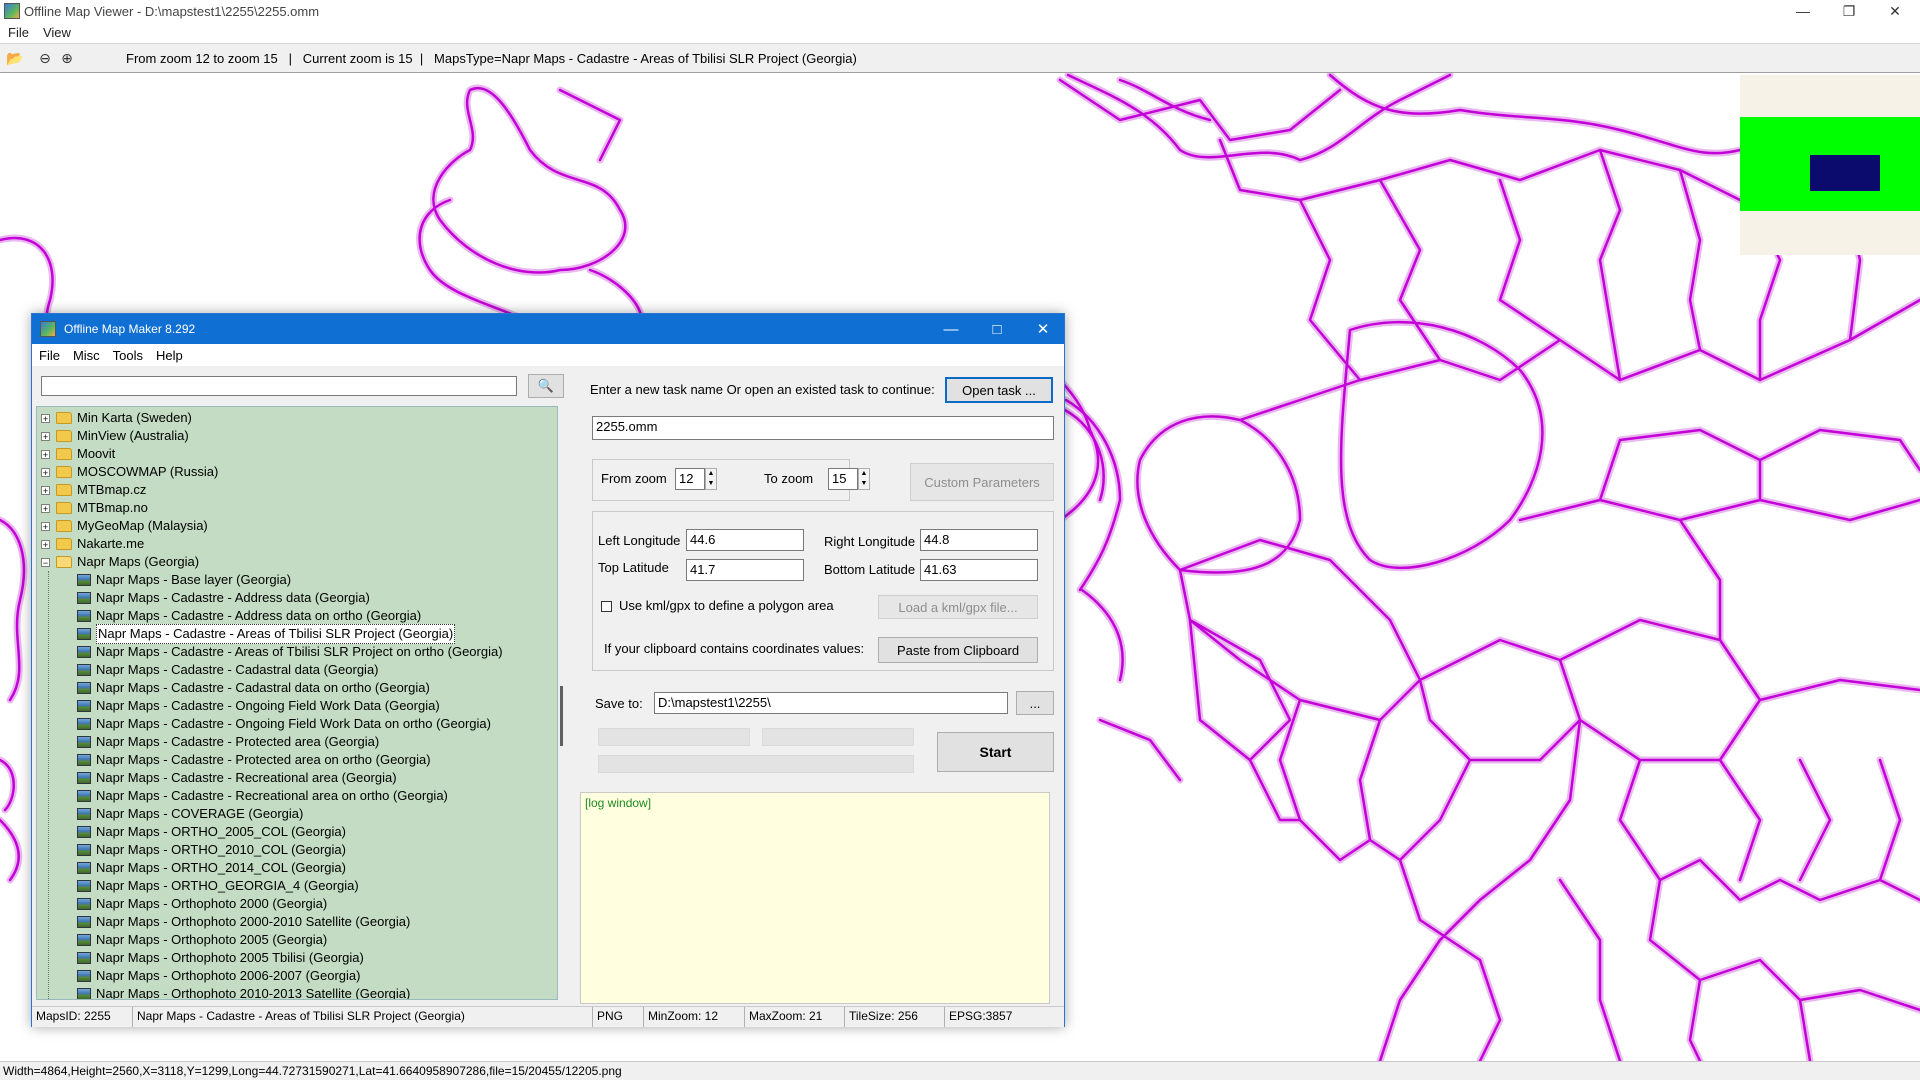 This screenshot has width=1920, height=1081. What do you see at coordinates (67, 58) in the screenshot?
I see `zoom-in-icon: ⊕` at bounding box center [67, 58].